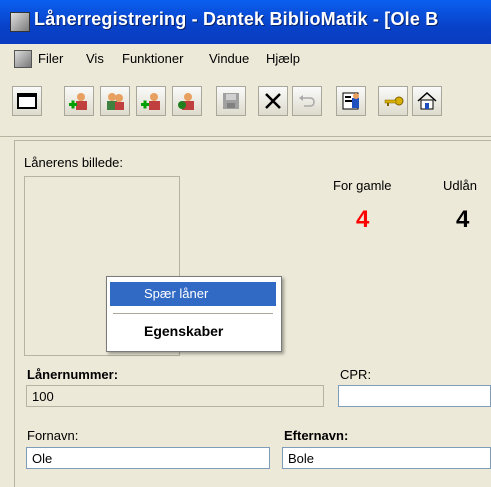 This screenshot has width=491, height=487. Describe the element at coordinates (95, 58) in the screenshot. I see `menu-vis: Vis` at that location.